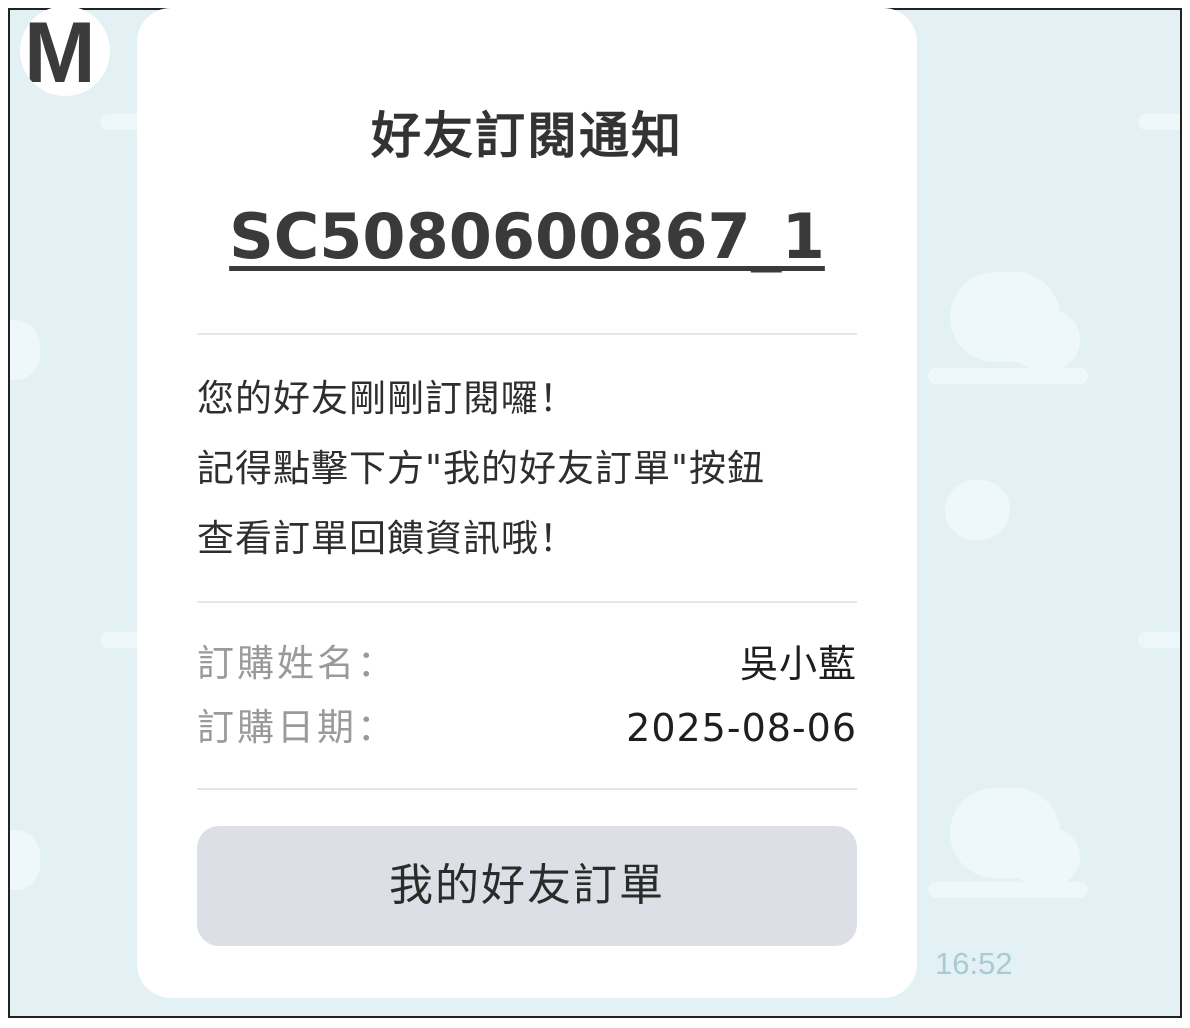 This screenshot has height=1028, width=1190. What do you see at coordinates (527, 136) in the screenshot?
I see `card-title: 好友訂閱通知` at bounding box center [527, 136].